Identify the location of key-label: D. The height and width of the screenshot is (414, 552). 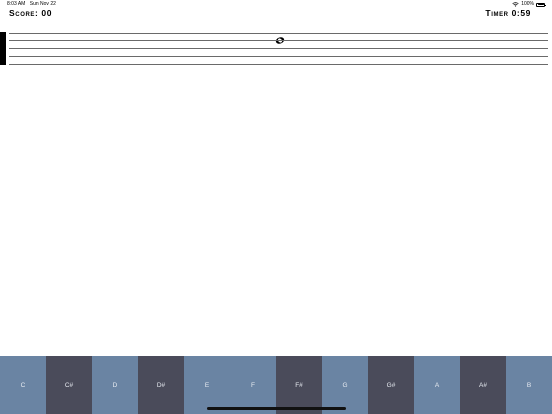
(115, 385).